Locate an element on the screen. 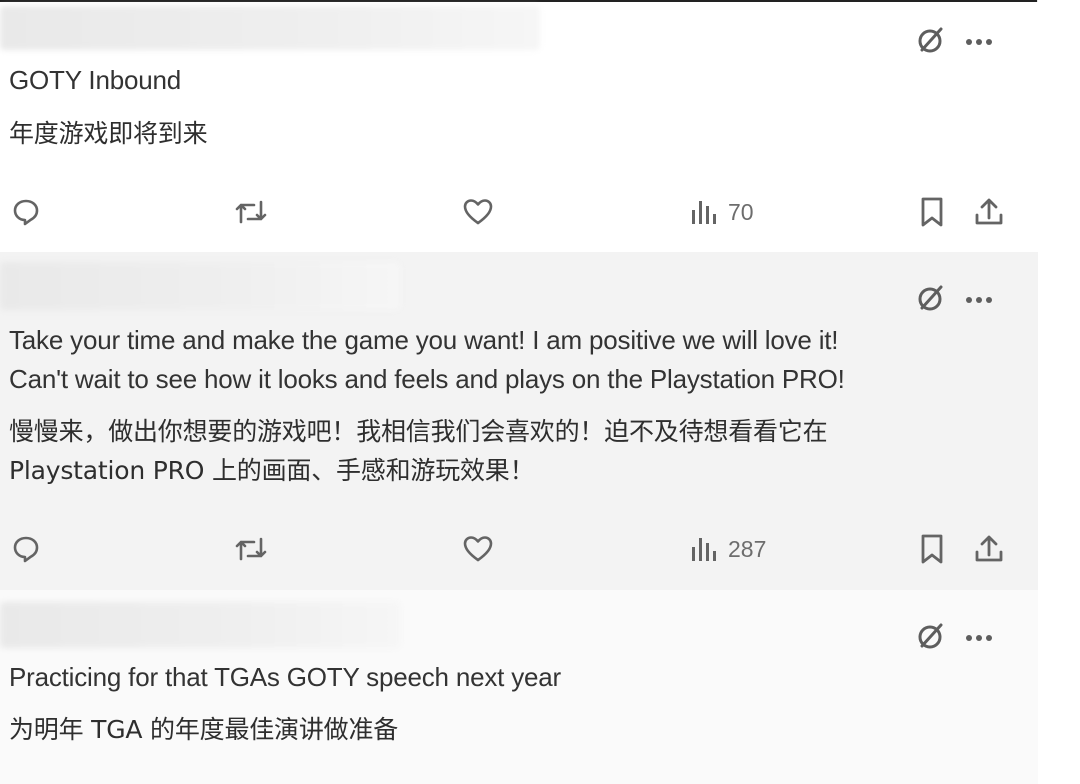  views-count: 287 is located at coordinates (747, 548).